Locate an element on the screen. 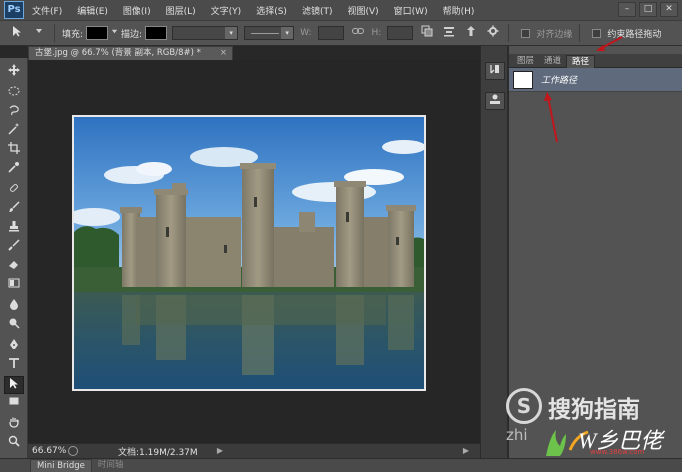  fill-dropdown-icon is located at coordinates (114, 33).